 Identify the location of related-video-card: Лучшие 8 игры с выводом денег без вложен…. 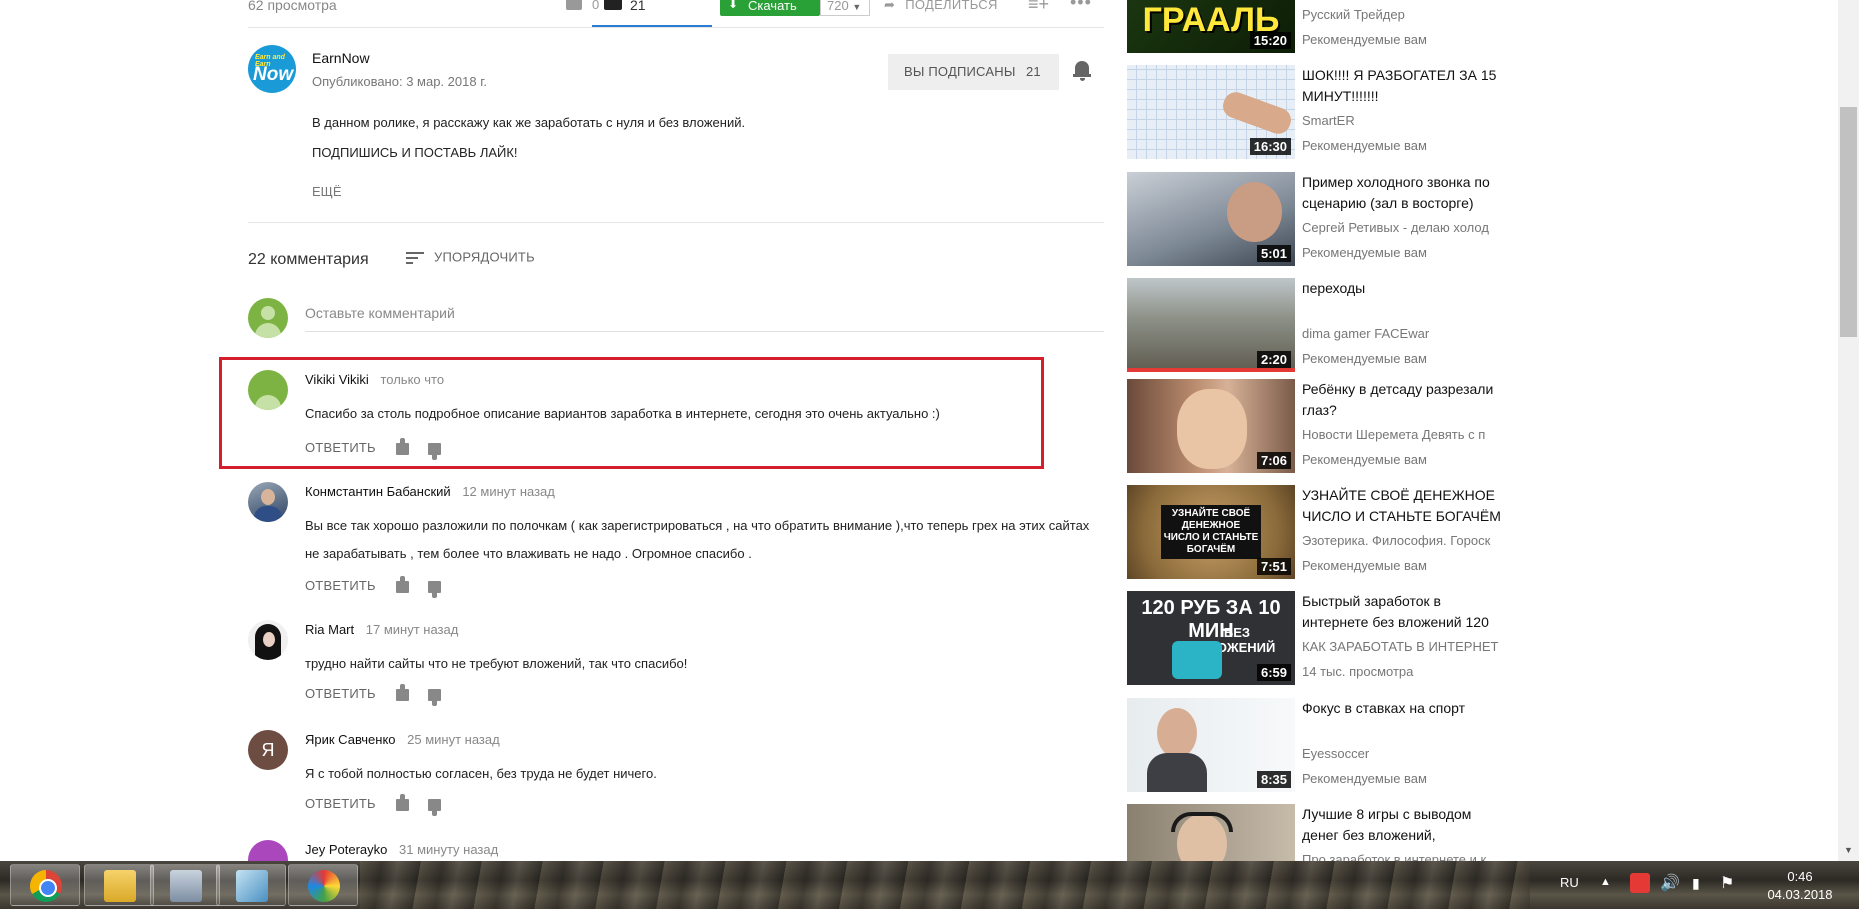
(1317, 832).